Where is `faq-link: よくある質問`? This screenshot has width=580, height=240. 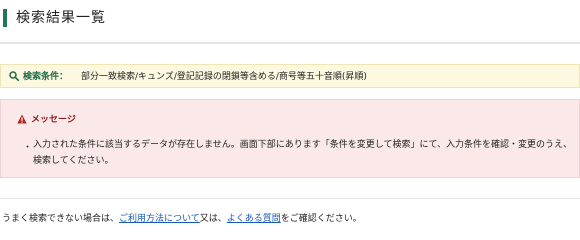
faq-link: よくある質問 is located at coordinates (254, 219).